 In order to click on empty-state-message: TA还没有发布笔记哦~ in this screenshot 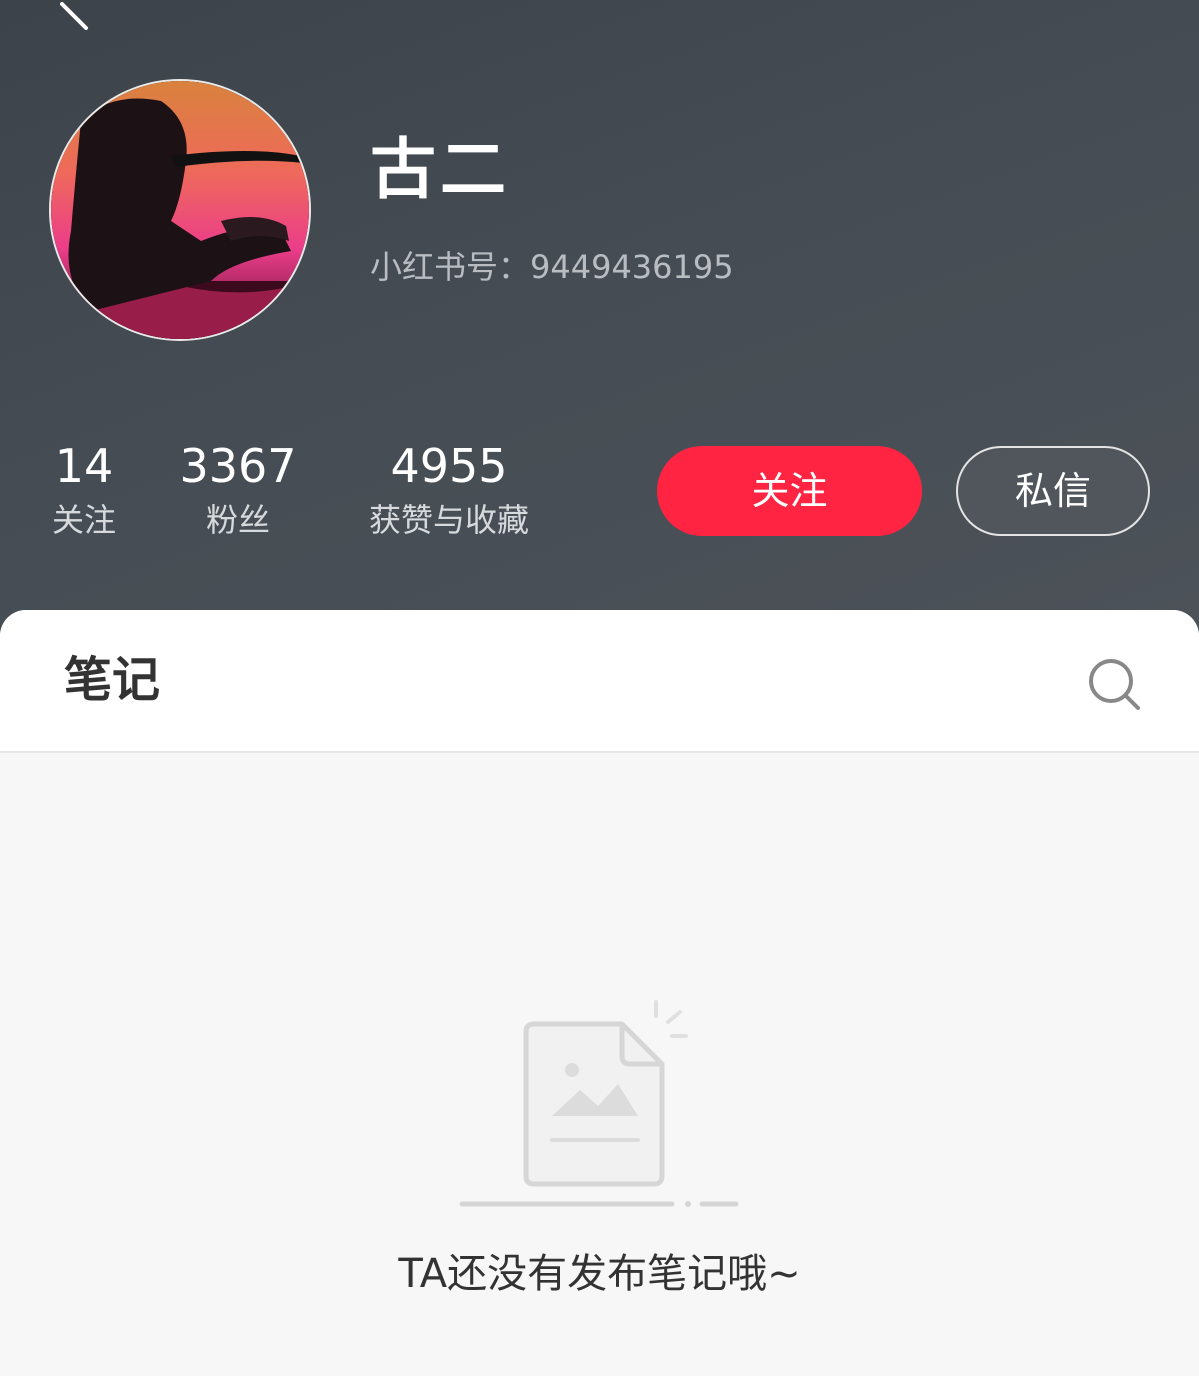, I will do `click(599, 1274)`.